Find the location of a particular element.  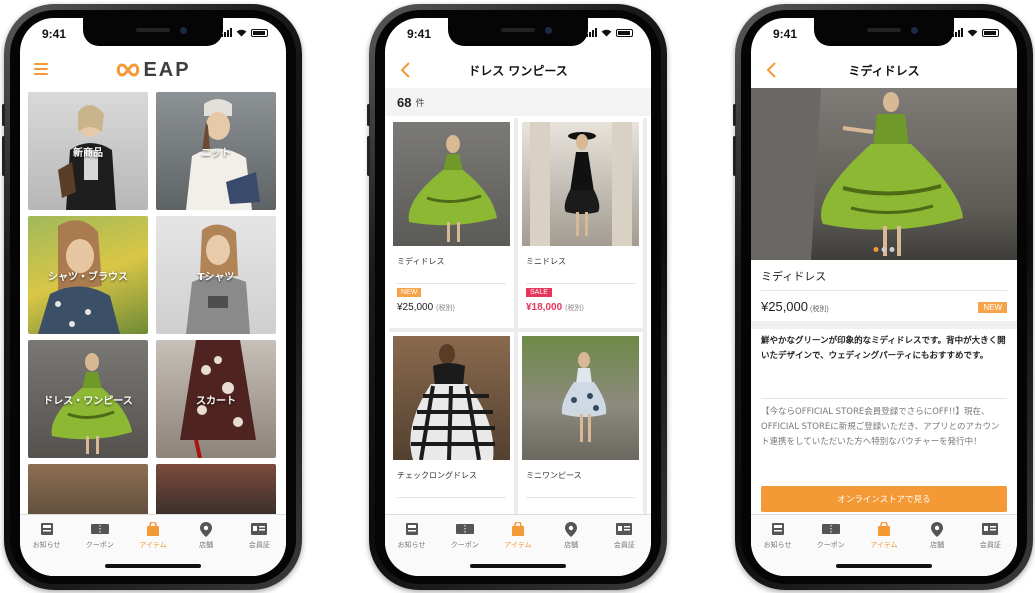

carousel-pagination is located at coordinates (884, 249).